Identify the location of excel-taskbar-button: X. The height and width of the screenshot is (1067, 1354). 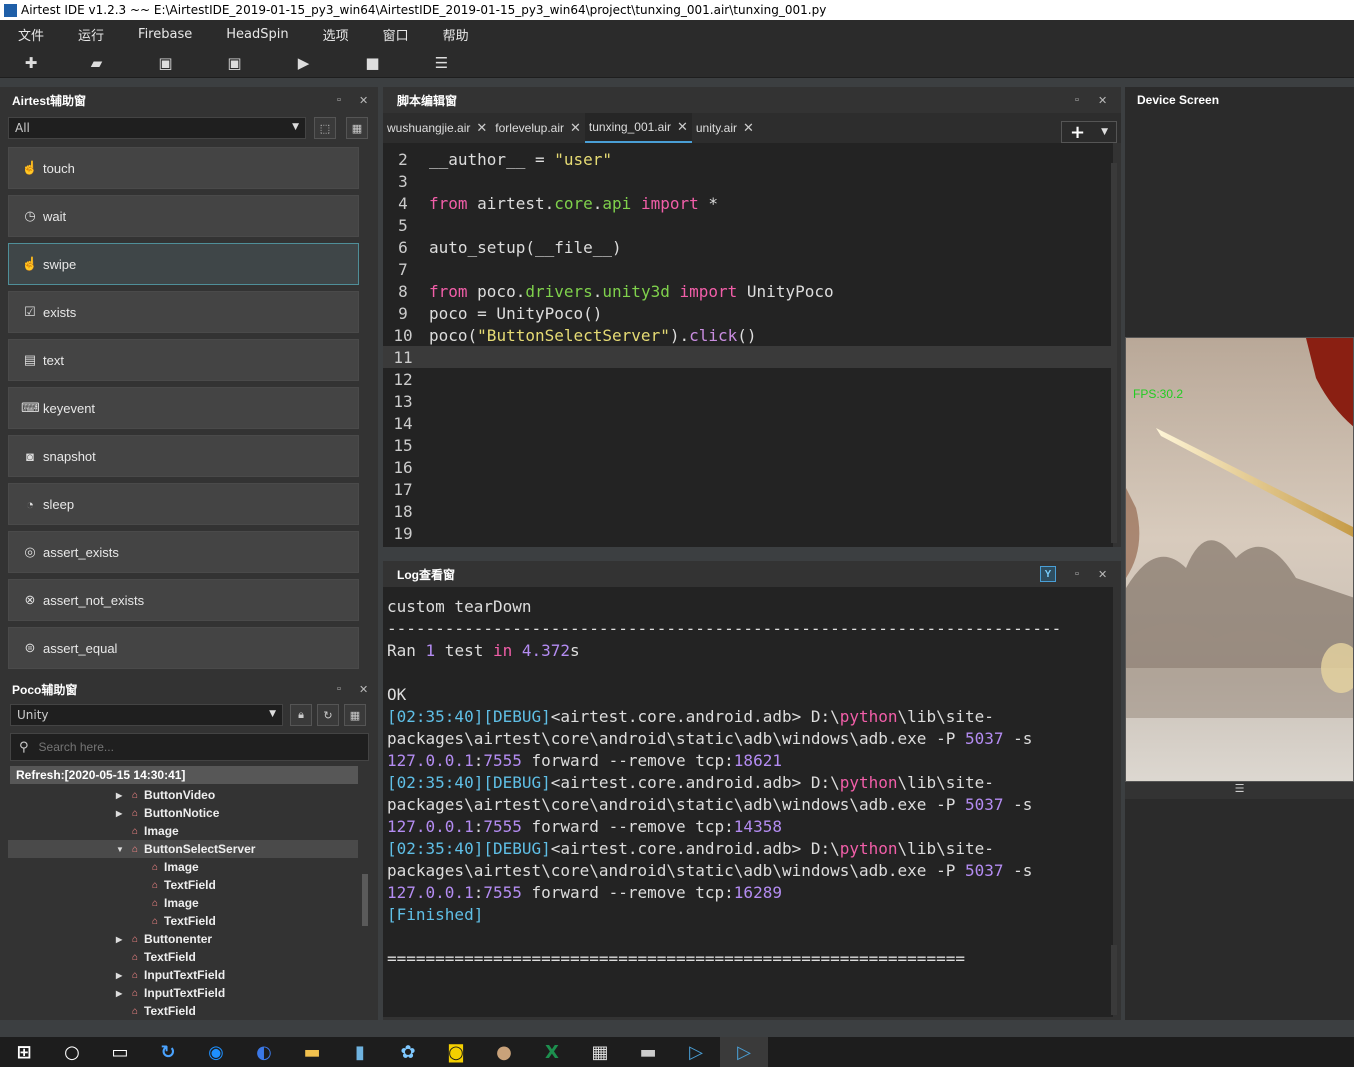
(552, 1052).